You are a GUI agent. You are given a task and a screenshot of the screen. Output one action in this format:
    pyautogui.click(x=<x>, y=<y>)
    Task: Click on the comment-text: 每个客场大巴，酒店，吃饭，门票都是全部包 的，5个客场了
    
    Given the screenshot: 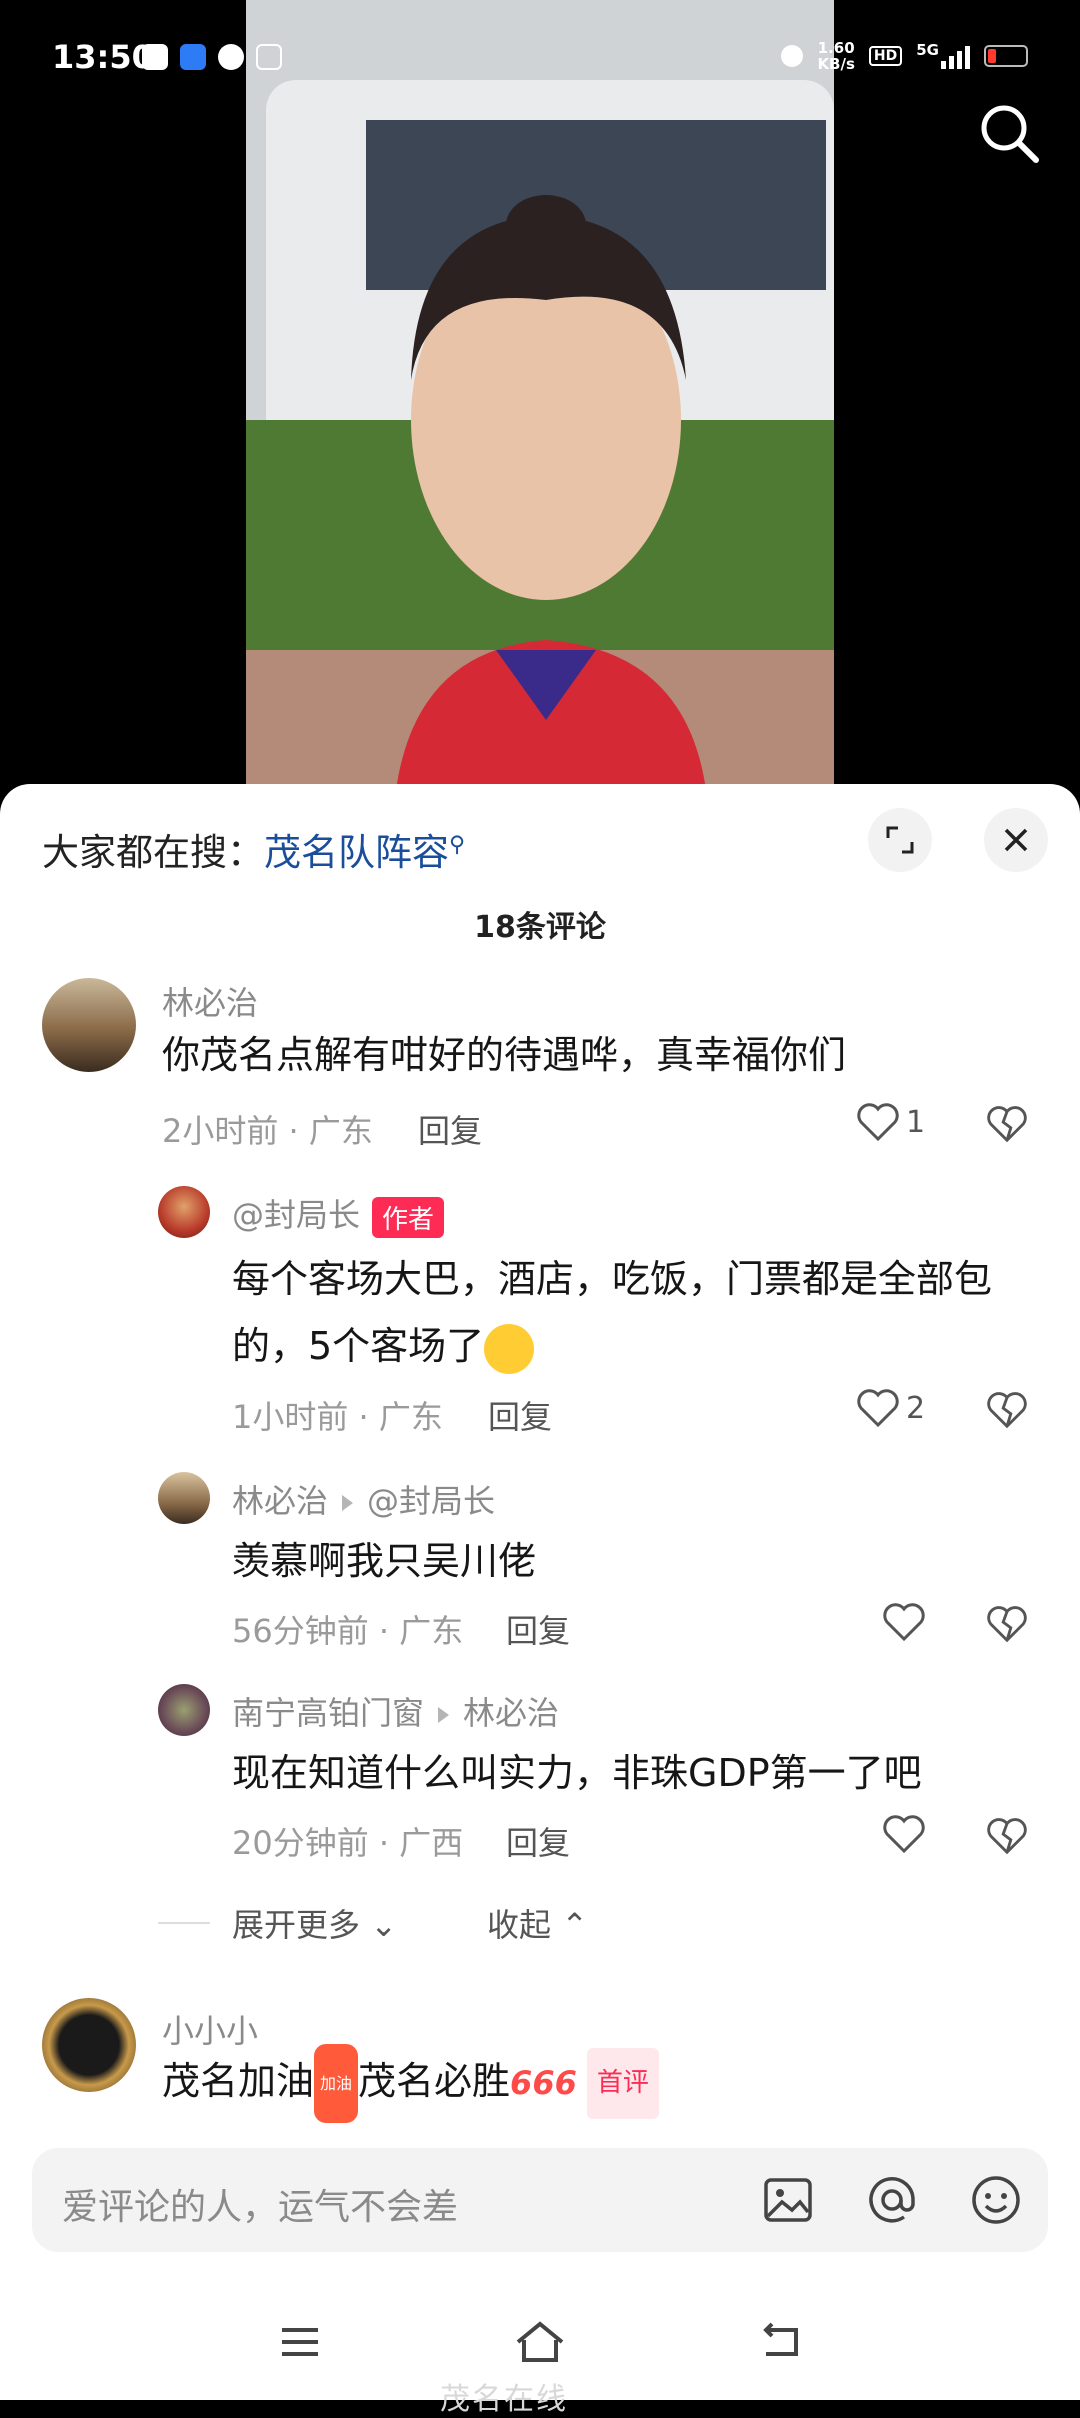 What is the action you would take?
    pyautogui.click(x=612, y=1313)
    